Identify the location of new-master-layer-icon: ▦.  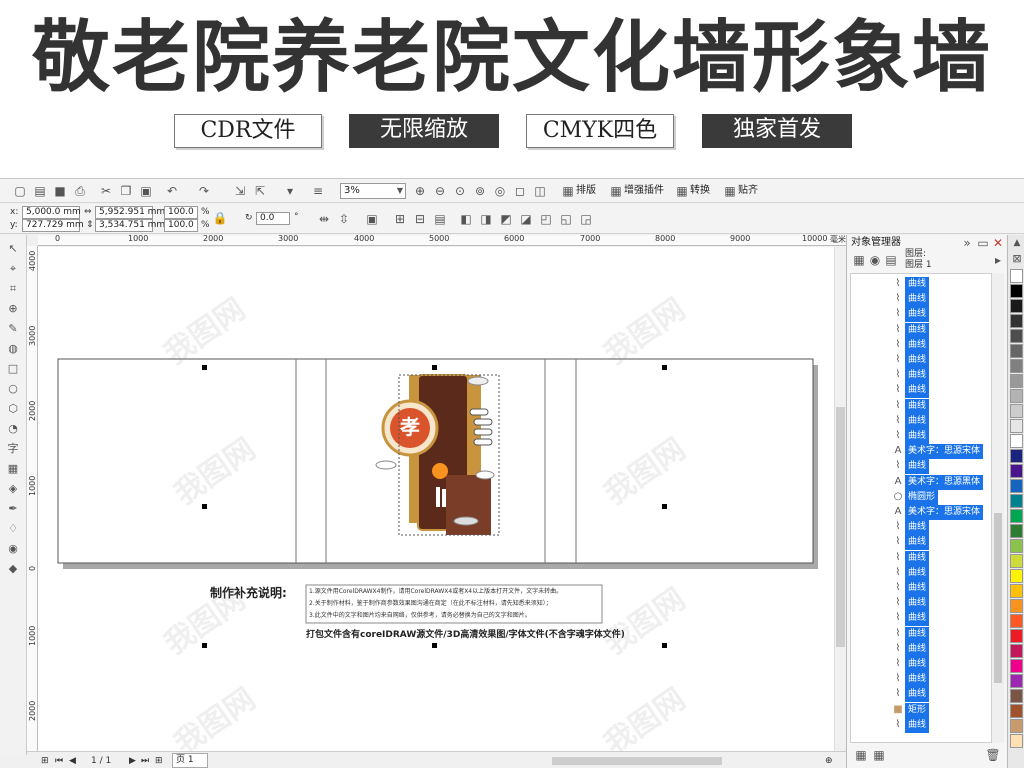
(879, 755).